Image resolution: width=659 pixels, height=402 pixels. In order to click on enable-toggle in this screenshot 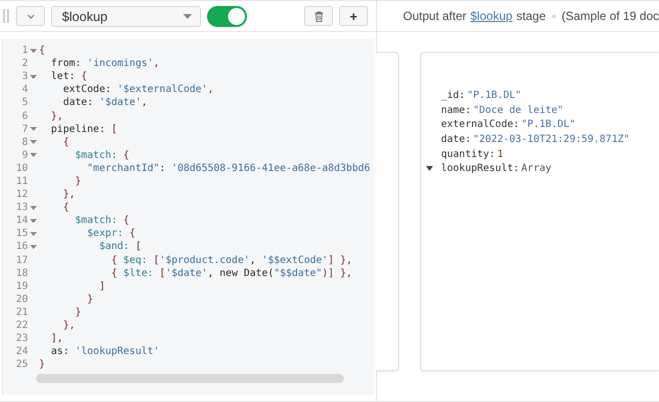, I will do `click(227, 16)`.